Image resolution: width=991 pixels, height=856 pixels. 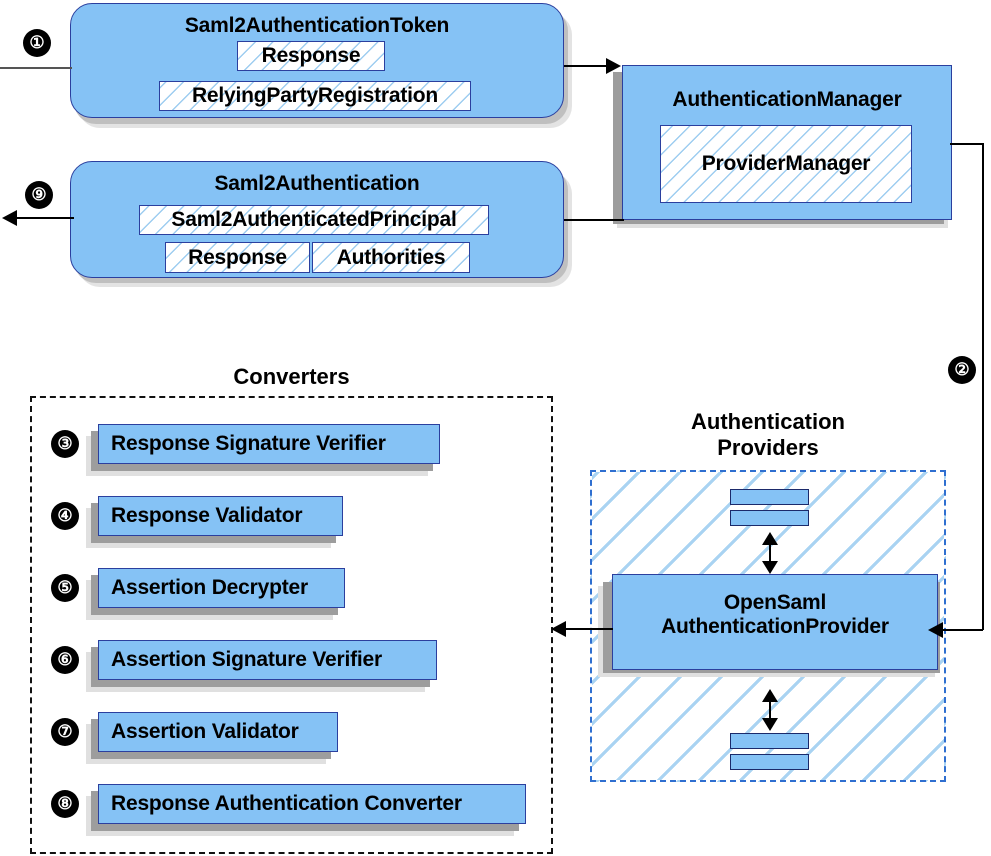 What do you see at coordinates (589, 629) in the screenshot?
I see `provider-to-converters-line` at bounding box center [589, 629].